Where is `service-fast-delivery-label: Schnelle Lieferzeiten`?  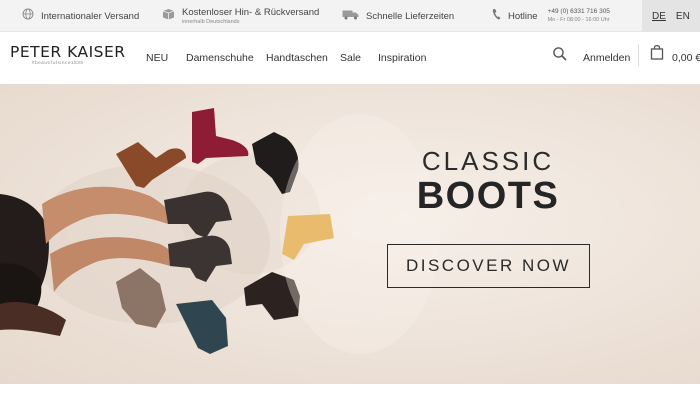
service-fast-delivery-label: Schnelle Lieferzeiten is located at coordinates (410, 16).